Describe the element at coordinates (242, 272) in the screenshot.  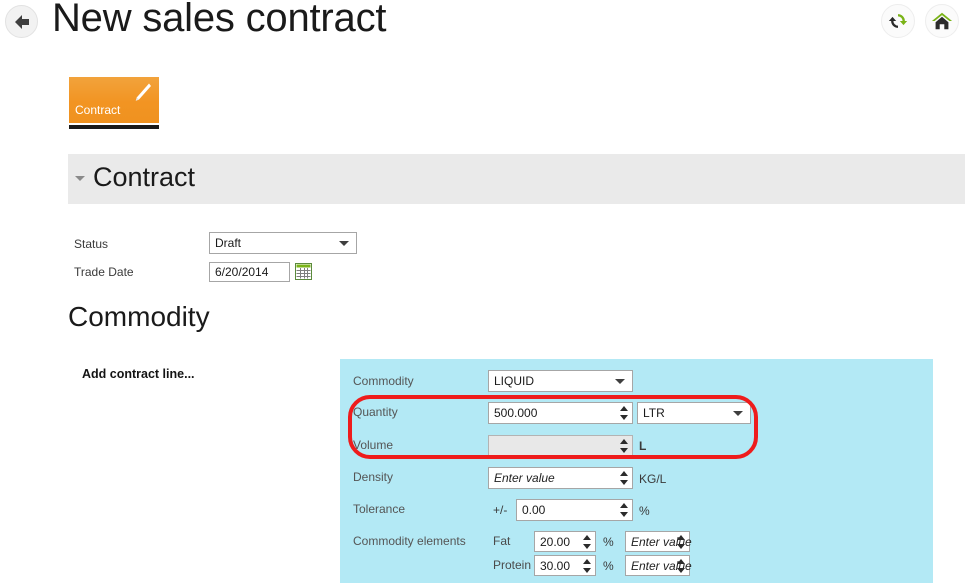
I see `trade-date-value: 6/20/2014` at that location.